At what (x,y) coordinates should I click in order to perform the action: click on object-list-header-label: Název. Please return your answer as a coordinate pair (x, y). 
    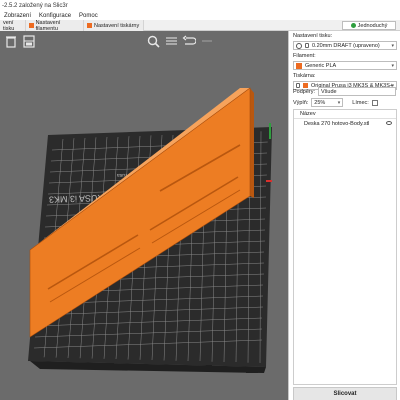
    Looking at the image, I should click on (308, 114).